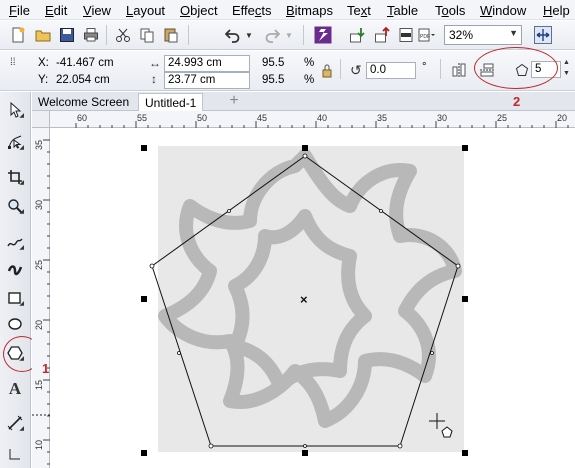  What do you see at coordinates (83, 102) in the screenshot?
I see `tab-welcome-screen: Welcome Screen` at bounding box center [83, 102].